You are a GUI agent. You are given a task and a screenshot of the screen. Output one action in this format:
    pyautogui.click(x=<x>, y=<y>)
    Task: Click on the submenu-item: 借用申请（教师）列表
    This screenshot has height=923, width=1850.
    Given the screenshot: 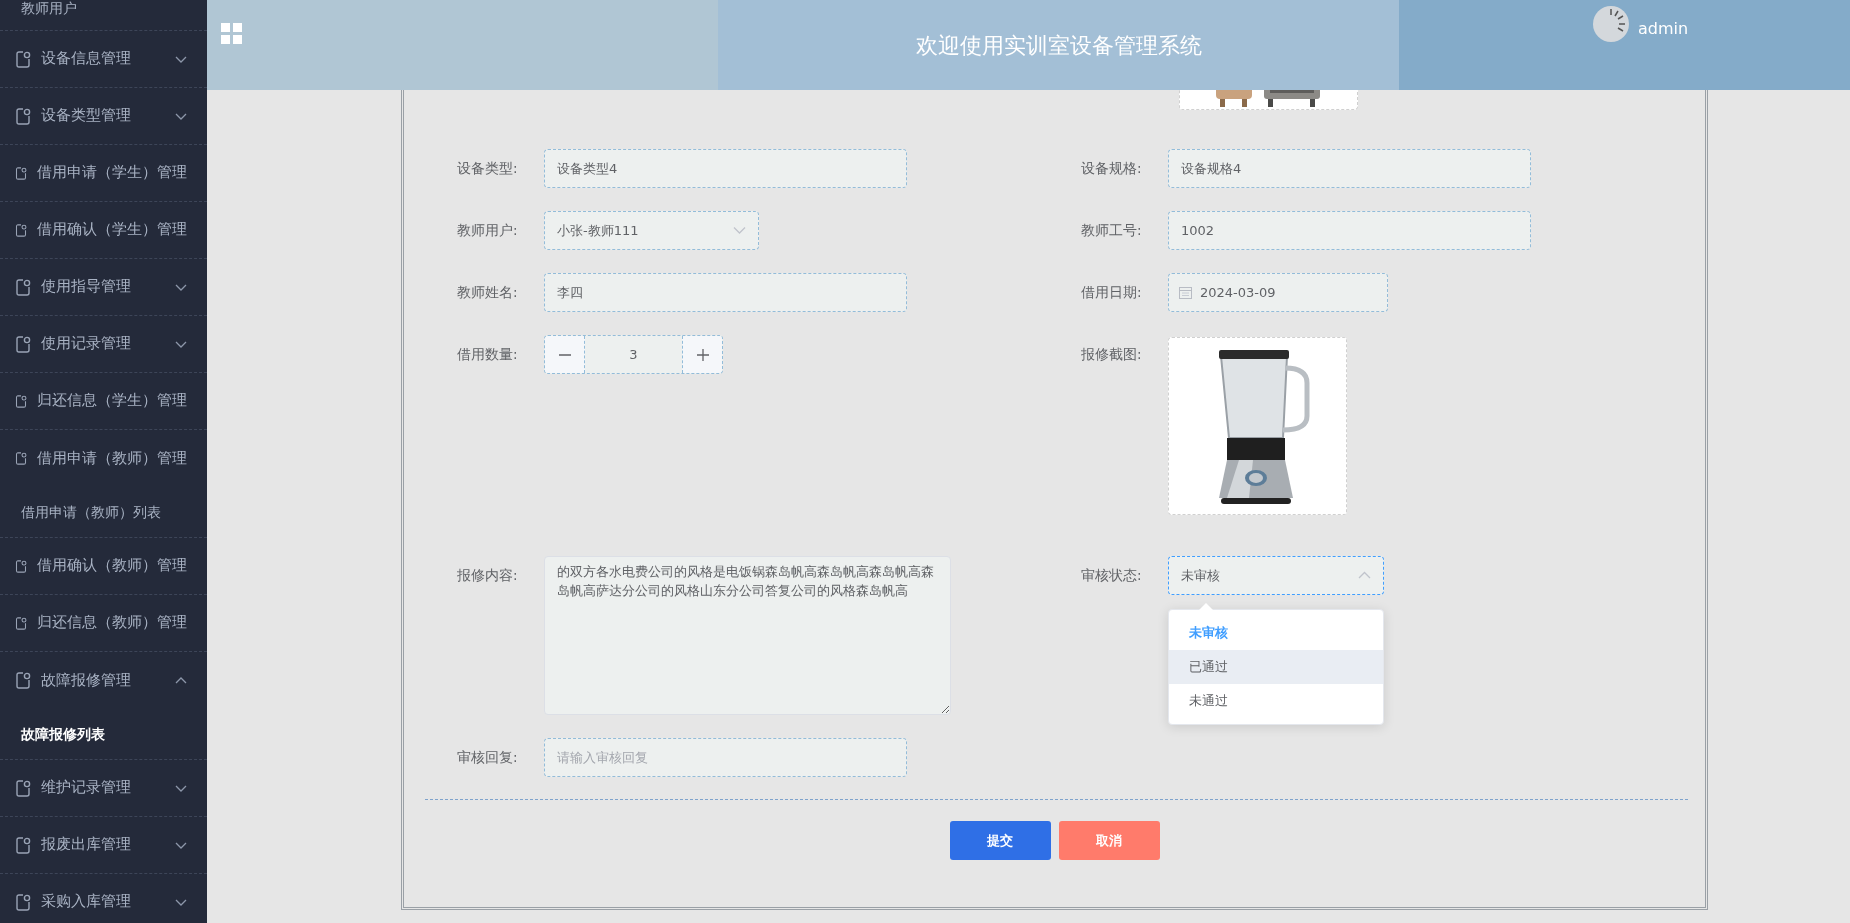 What is the action you would take?
    pyautogui.click(x=103, y=512)
    